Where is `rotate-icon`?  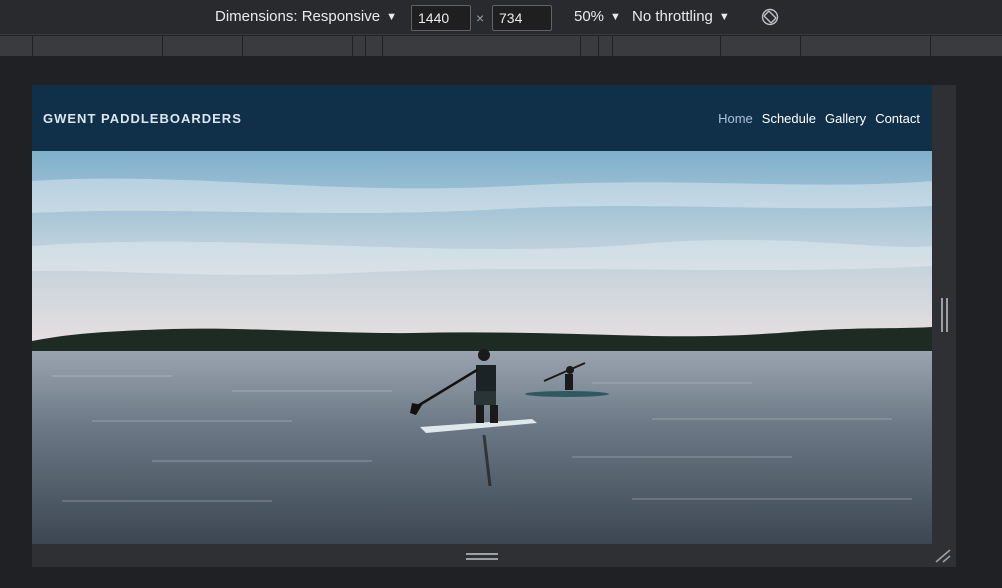
rotate-icon is located at coordinates (770, 17).